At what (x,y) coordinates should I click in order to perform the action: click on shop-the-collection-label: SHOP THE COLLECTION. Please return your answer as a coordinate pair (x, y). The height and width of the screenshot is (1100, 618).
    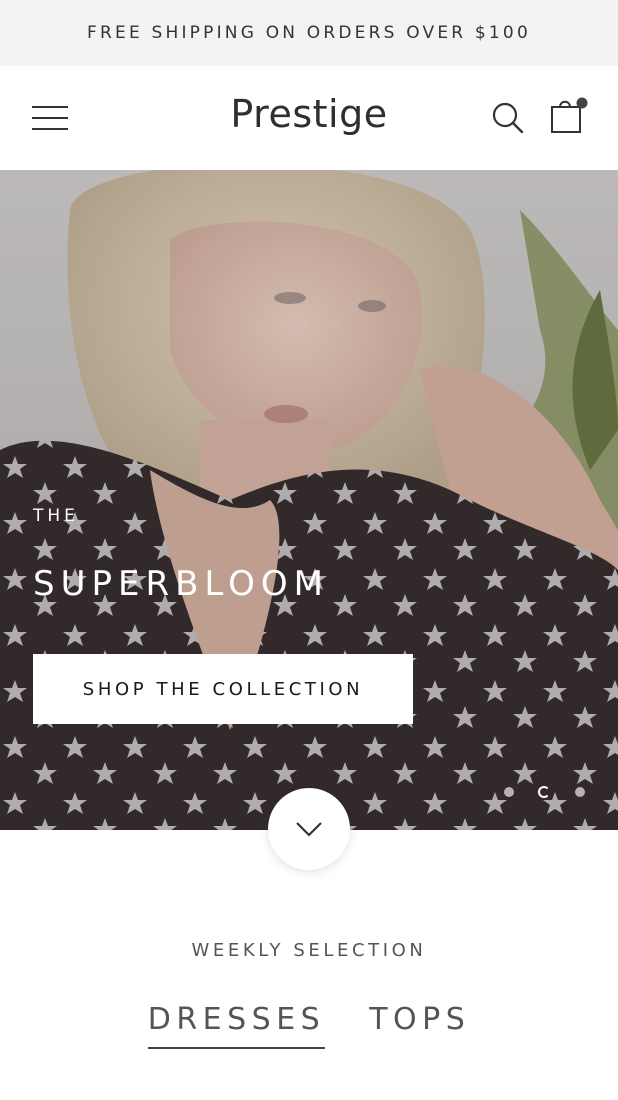
    Looking at the image, I should click on (223, 689).